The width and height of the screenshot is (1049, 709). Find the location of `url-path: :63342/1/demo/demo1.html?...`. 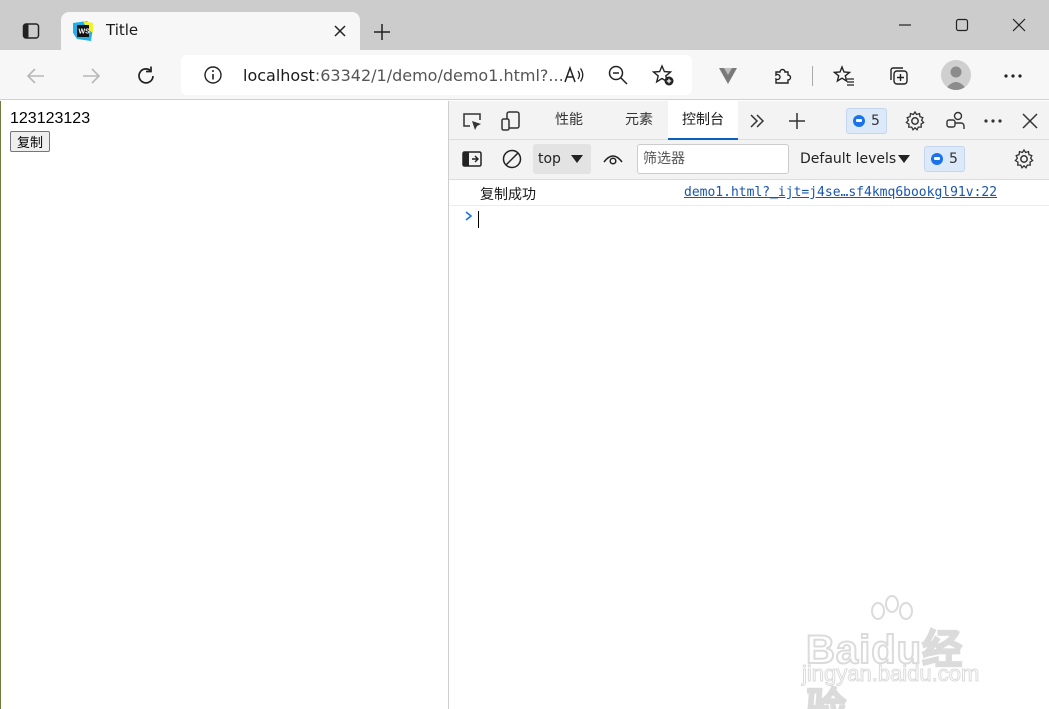

url-path: :63342/1/demo/demo1.html?... is located at coordinates (439, 75).